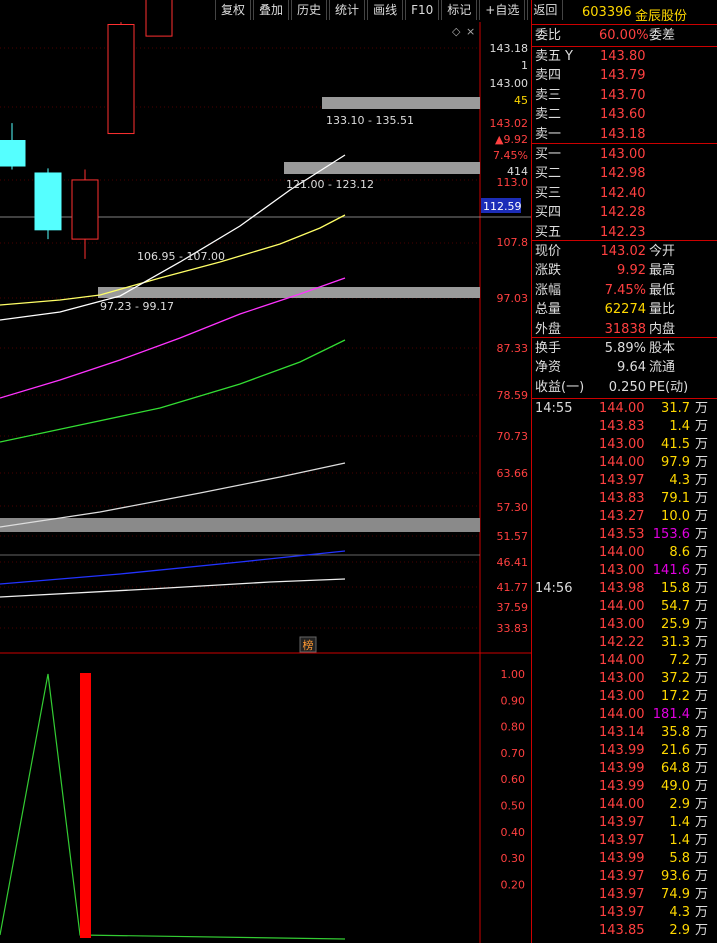  I want to click on toolbar-button: 画线, so click(385, 10).